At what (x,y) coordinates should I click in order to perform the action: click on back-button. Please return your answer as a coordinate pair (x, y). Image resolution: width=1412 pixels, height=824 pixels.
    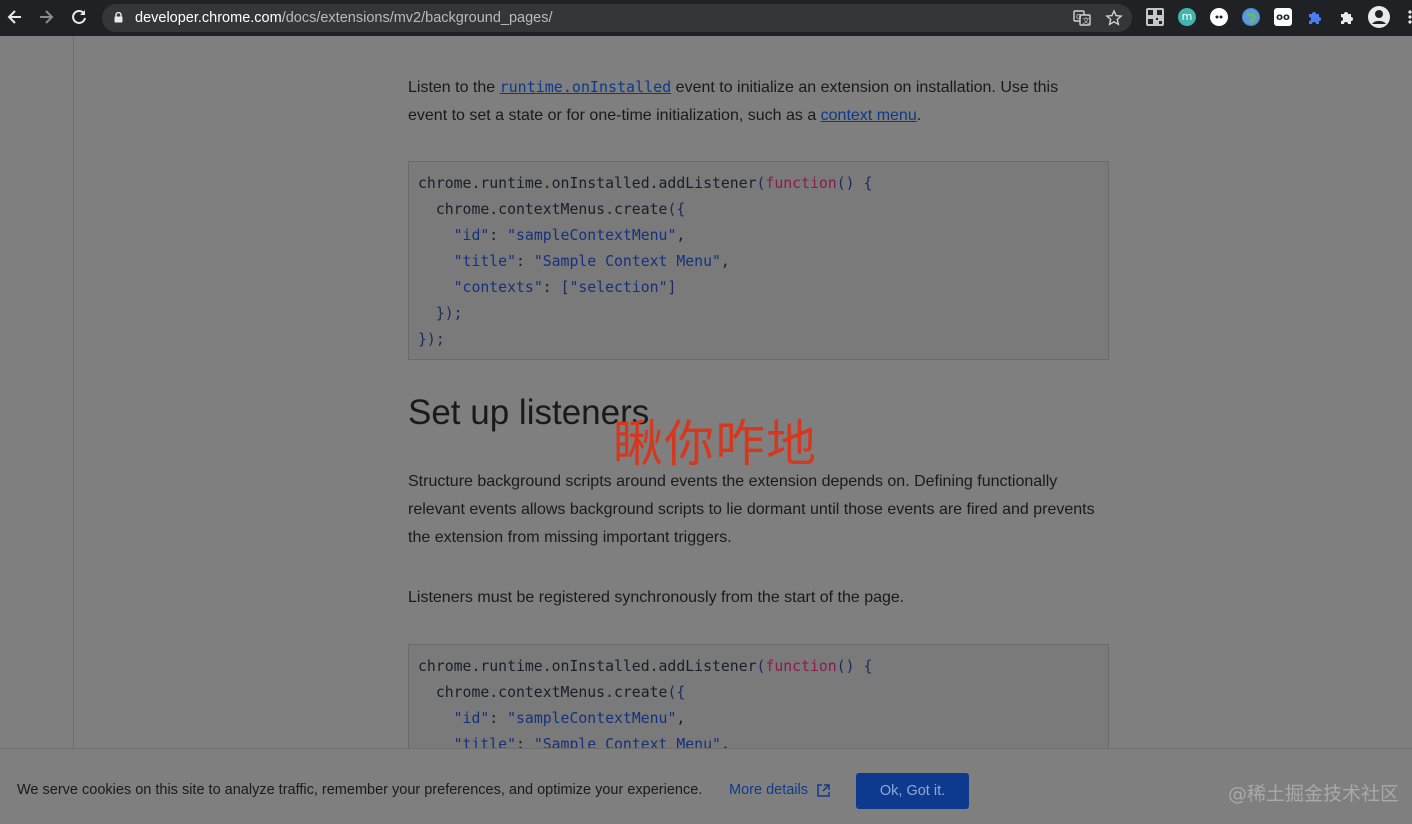
    Looking at the image, I should click on (15, 17).